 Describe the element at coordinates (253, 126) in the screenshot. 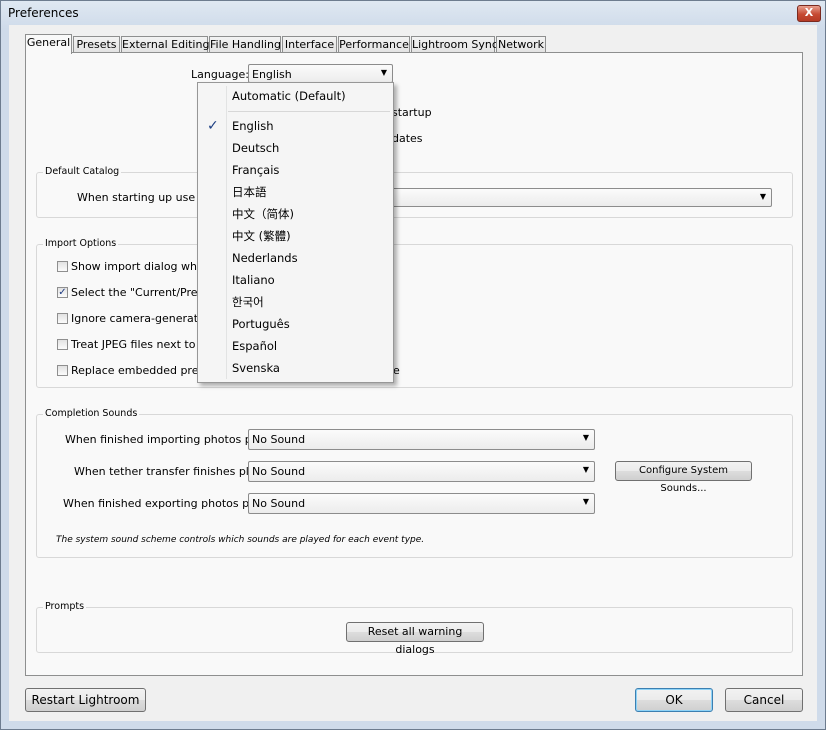

I see `language-option-english: English` at that location.